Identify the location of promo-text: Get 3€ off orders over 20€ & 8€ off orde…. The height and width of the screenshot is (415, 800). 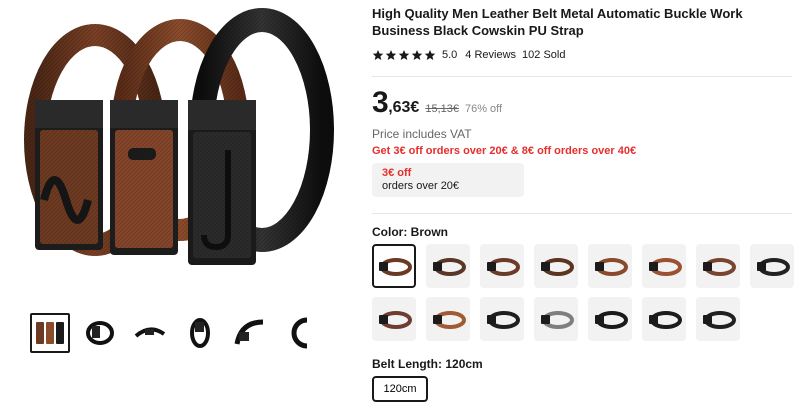
(504, 151).